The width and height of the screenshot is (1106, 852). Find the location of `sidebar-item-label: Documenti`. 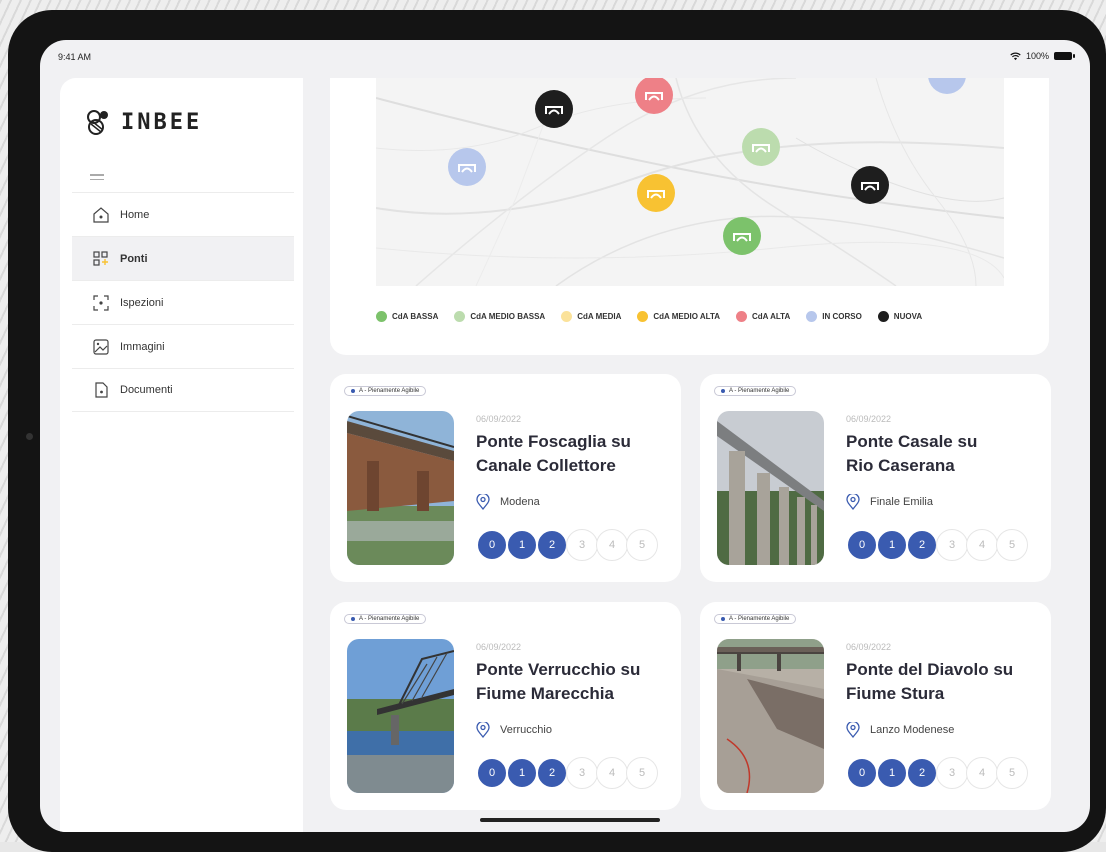

sidebar-item-label: Documenti is located at coordinates (146, 390).